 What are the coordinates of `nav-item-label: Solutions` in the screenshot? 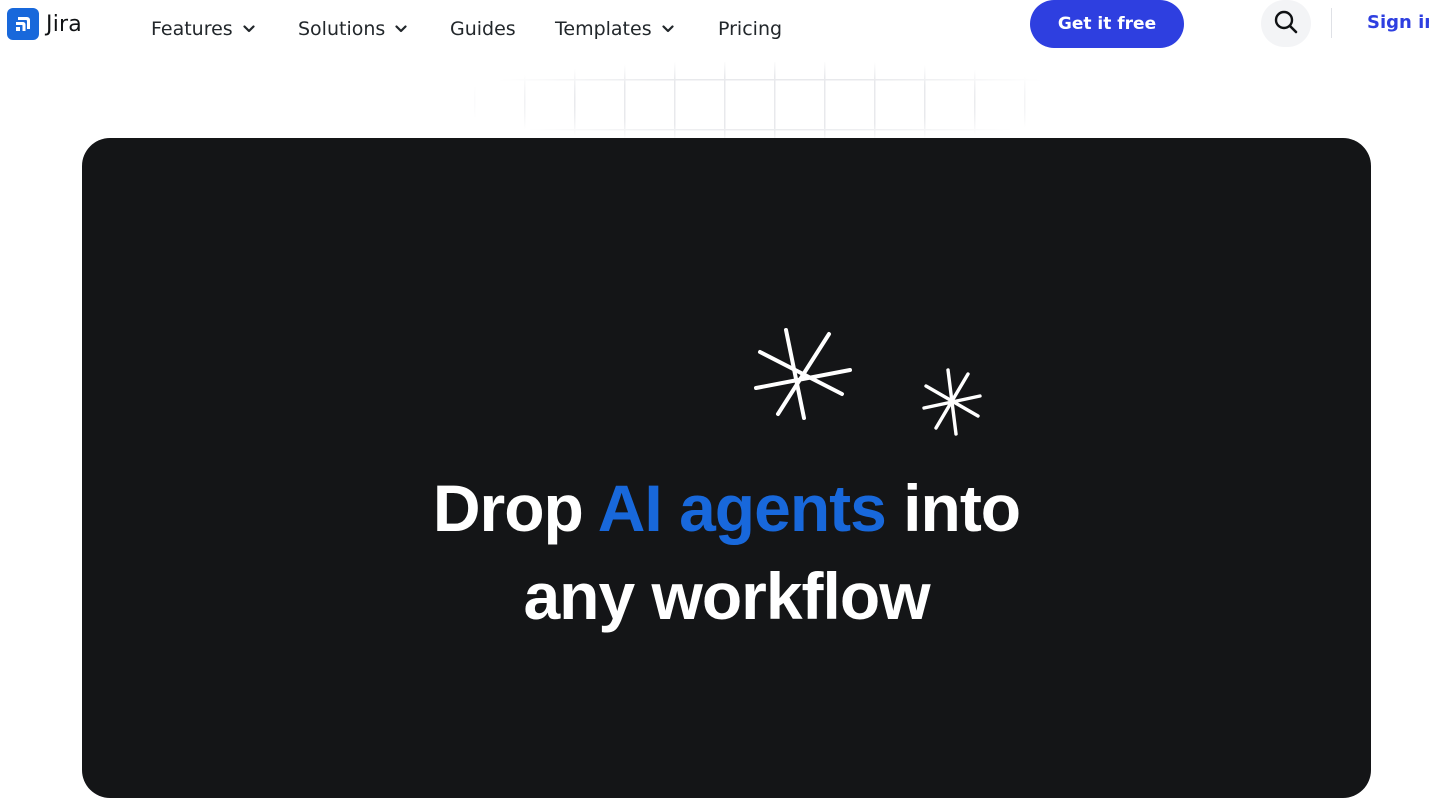 It's located at (342, 29).